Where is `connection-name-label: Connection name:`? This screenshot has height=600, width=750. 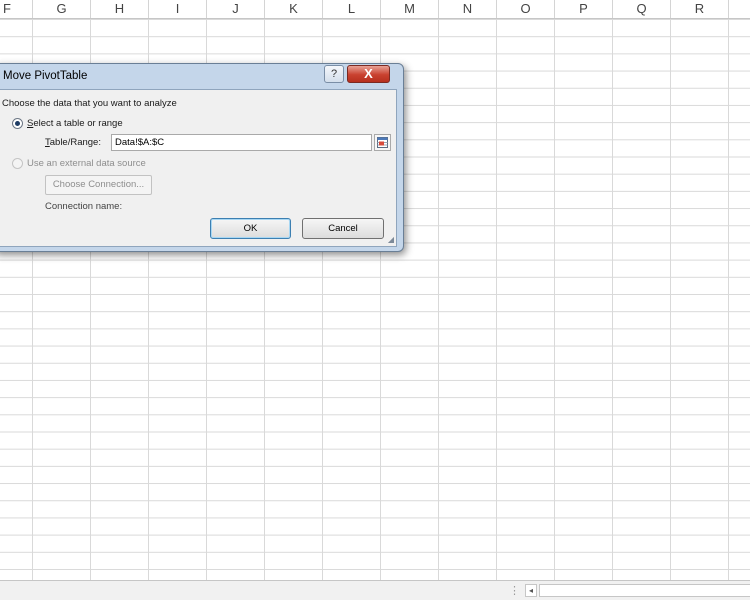 connection-name-label: Connection name: is located at coordinates (84, 206).